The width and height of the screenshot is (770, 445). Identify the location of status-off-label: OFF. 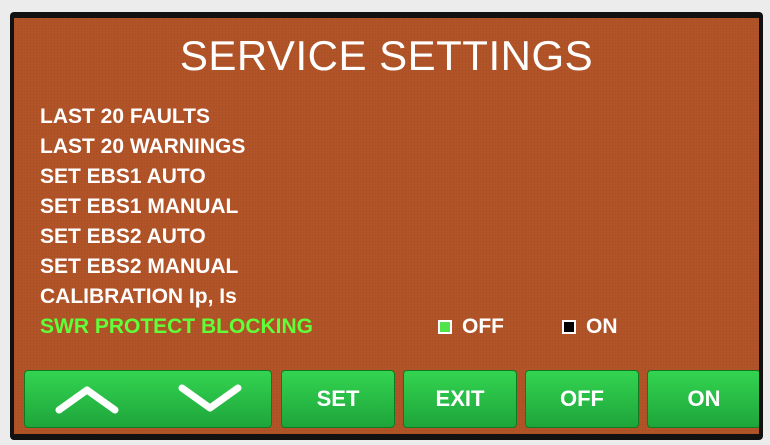
(483, 326).